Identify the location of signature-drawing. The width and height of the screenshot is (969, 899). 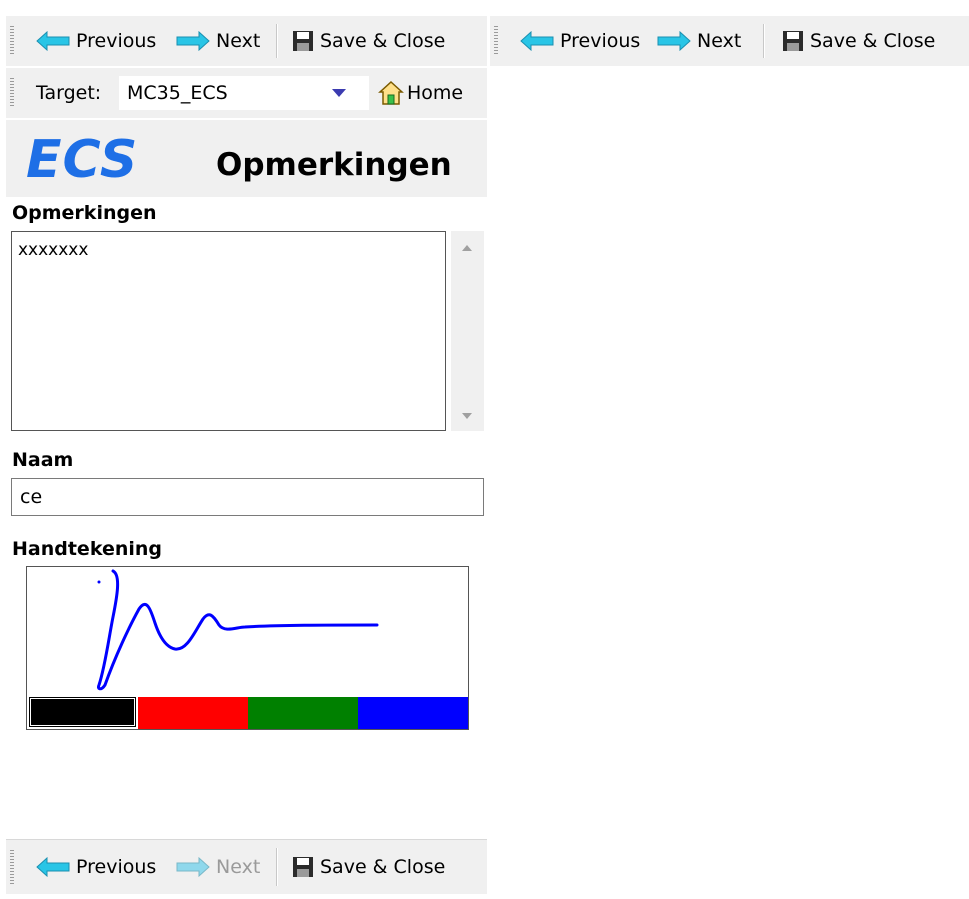
(238, 630).